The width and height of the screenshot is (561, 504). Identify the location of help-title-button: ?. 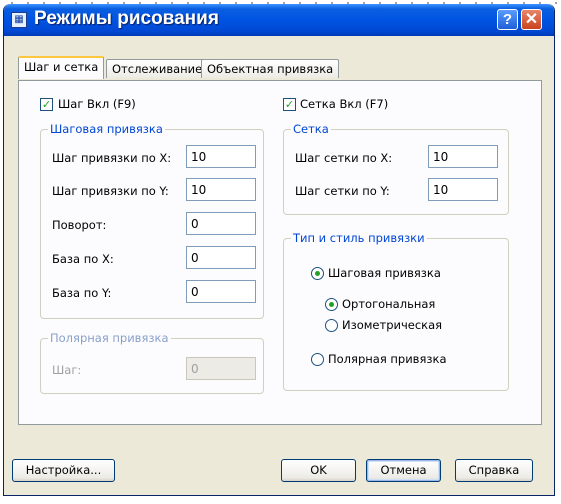
(507, 19).